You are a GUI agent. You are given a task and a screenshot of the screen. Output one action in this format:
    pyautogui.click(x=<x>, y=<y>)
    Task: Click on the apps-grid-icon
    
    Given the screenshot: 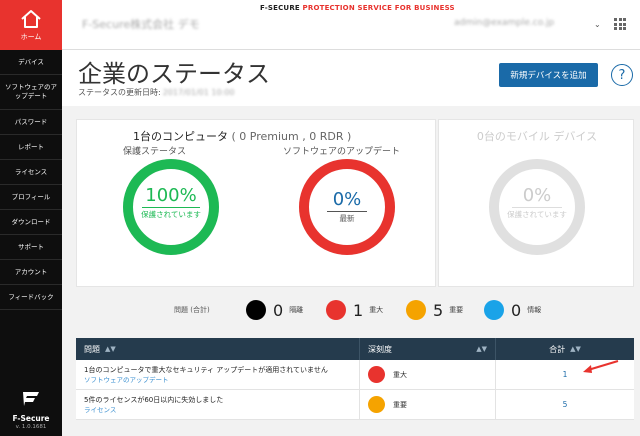 What is the action you would take?
    pyautogui.click(x=620, y=24)
    